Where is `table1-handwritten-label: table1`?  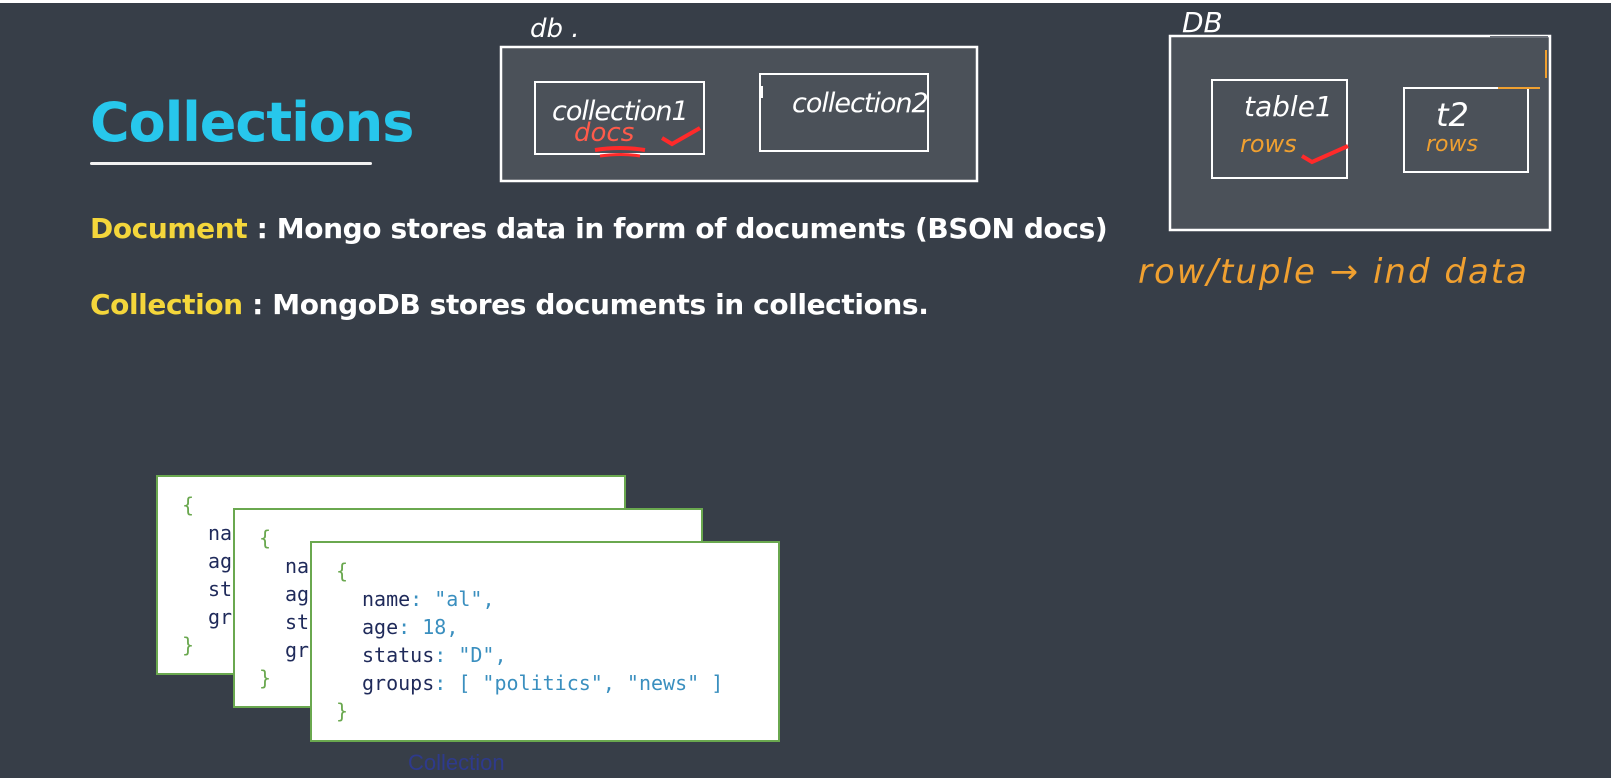 table1-handwritten-label: table1 is located at coordinates (1288, 106).